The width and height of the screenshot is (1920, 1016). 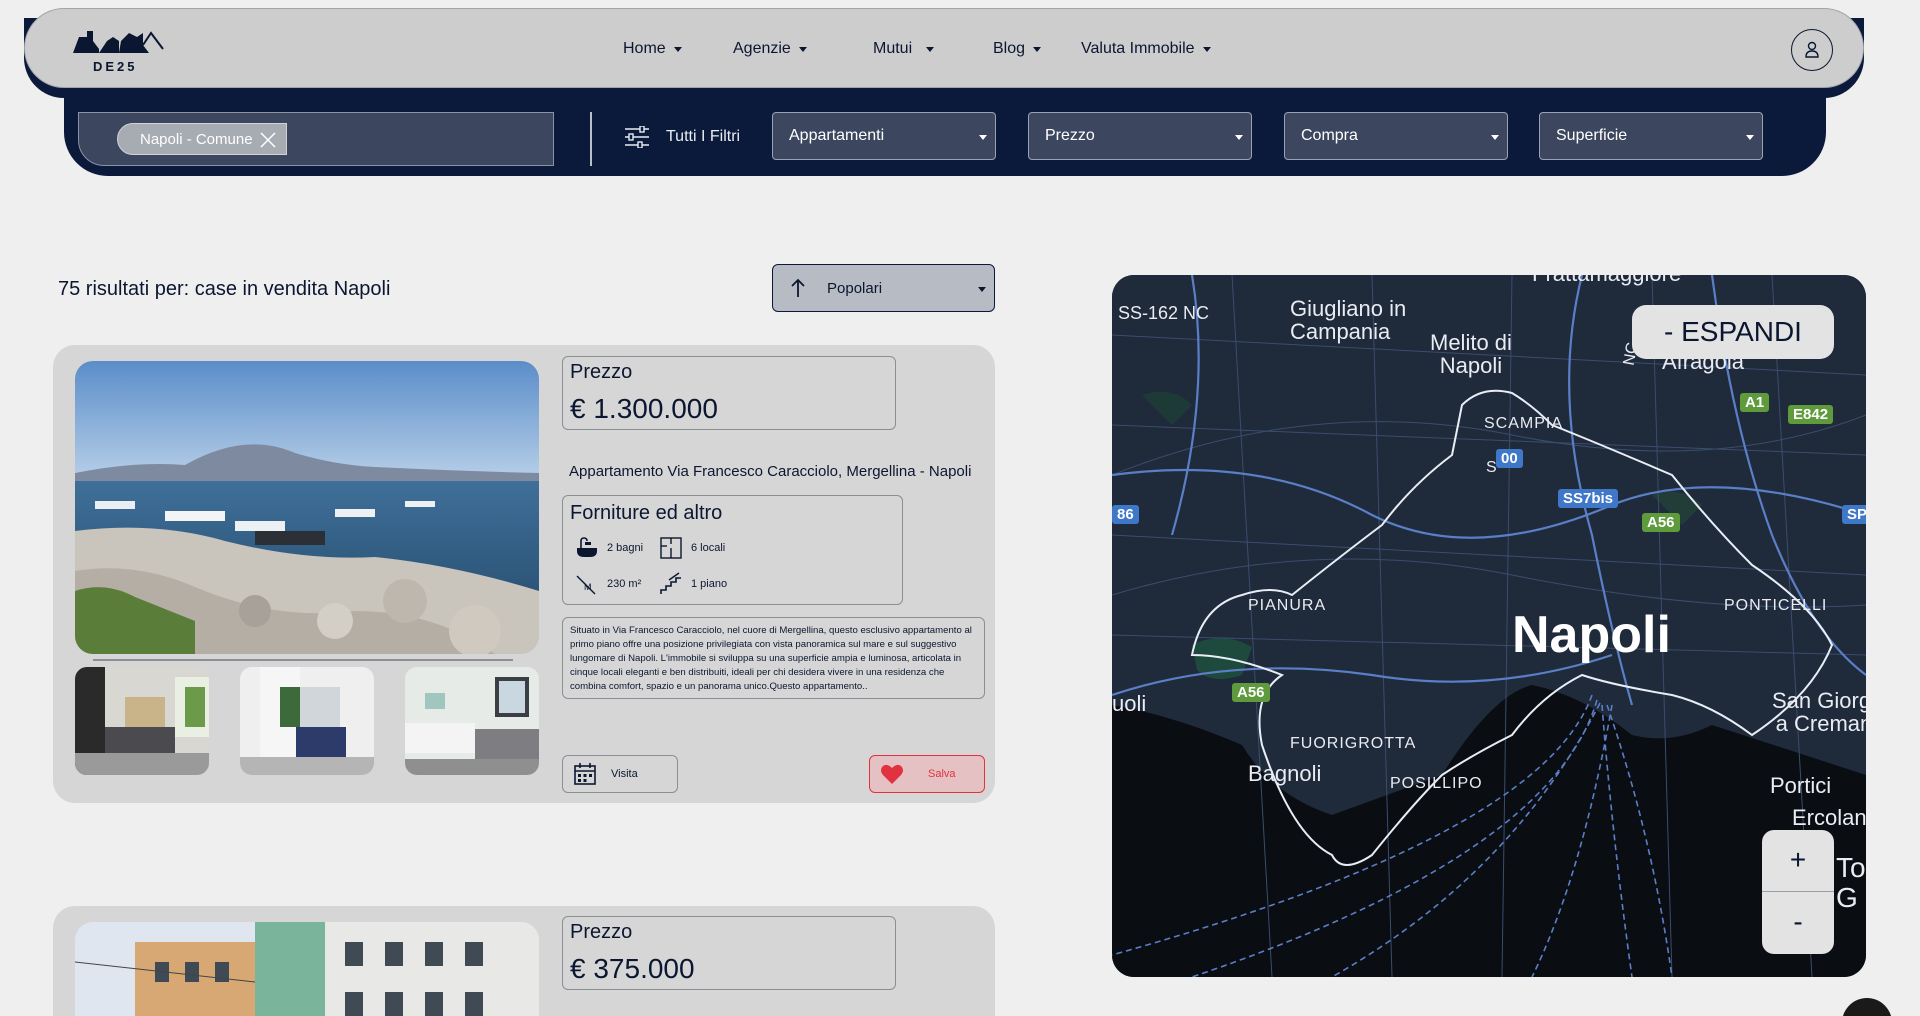 I want to click on sort-select: Popolari, so click(x=883, y=288).